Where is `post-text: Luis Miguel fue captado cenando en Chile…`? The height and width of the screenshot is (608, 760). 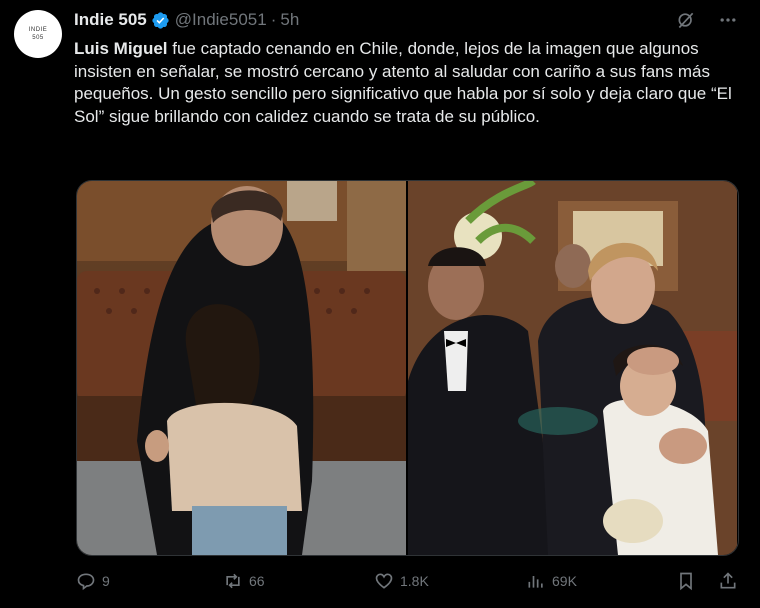
post-text: Luis Miguel fue captado cenando en Chile… is located at coordinates (407, 83).